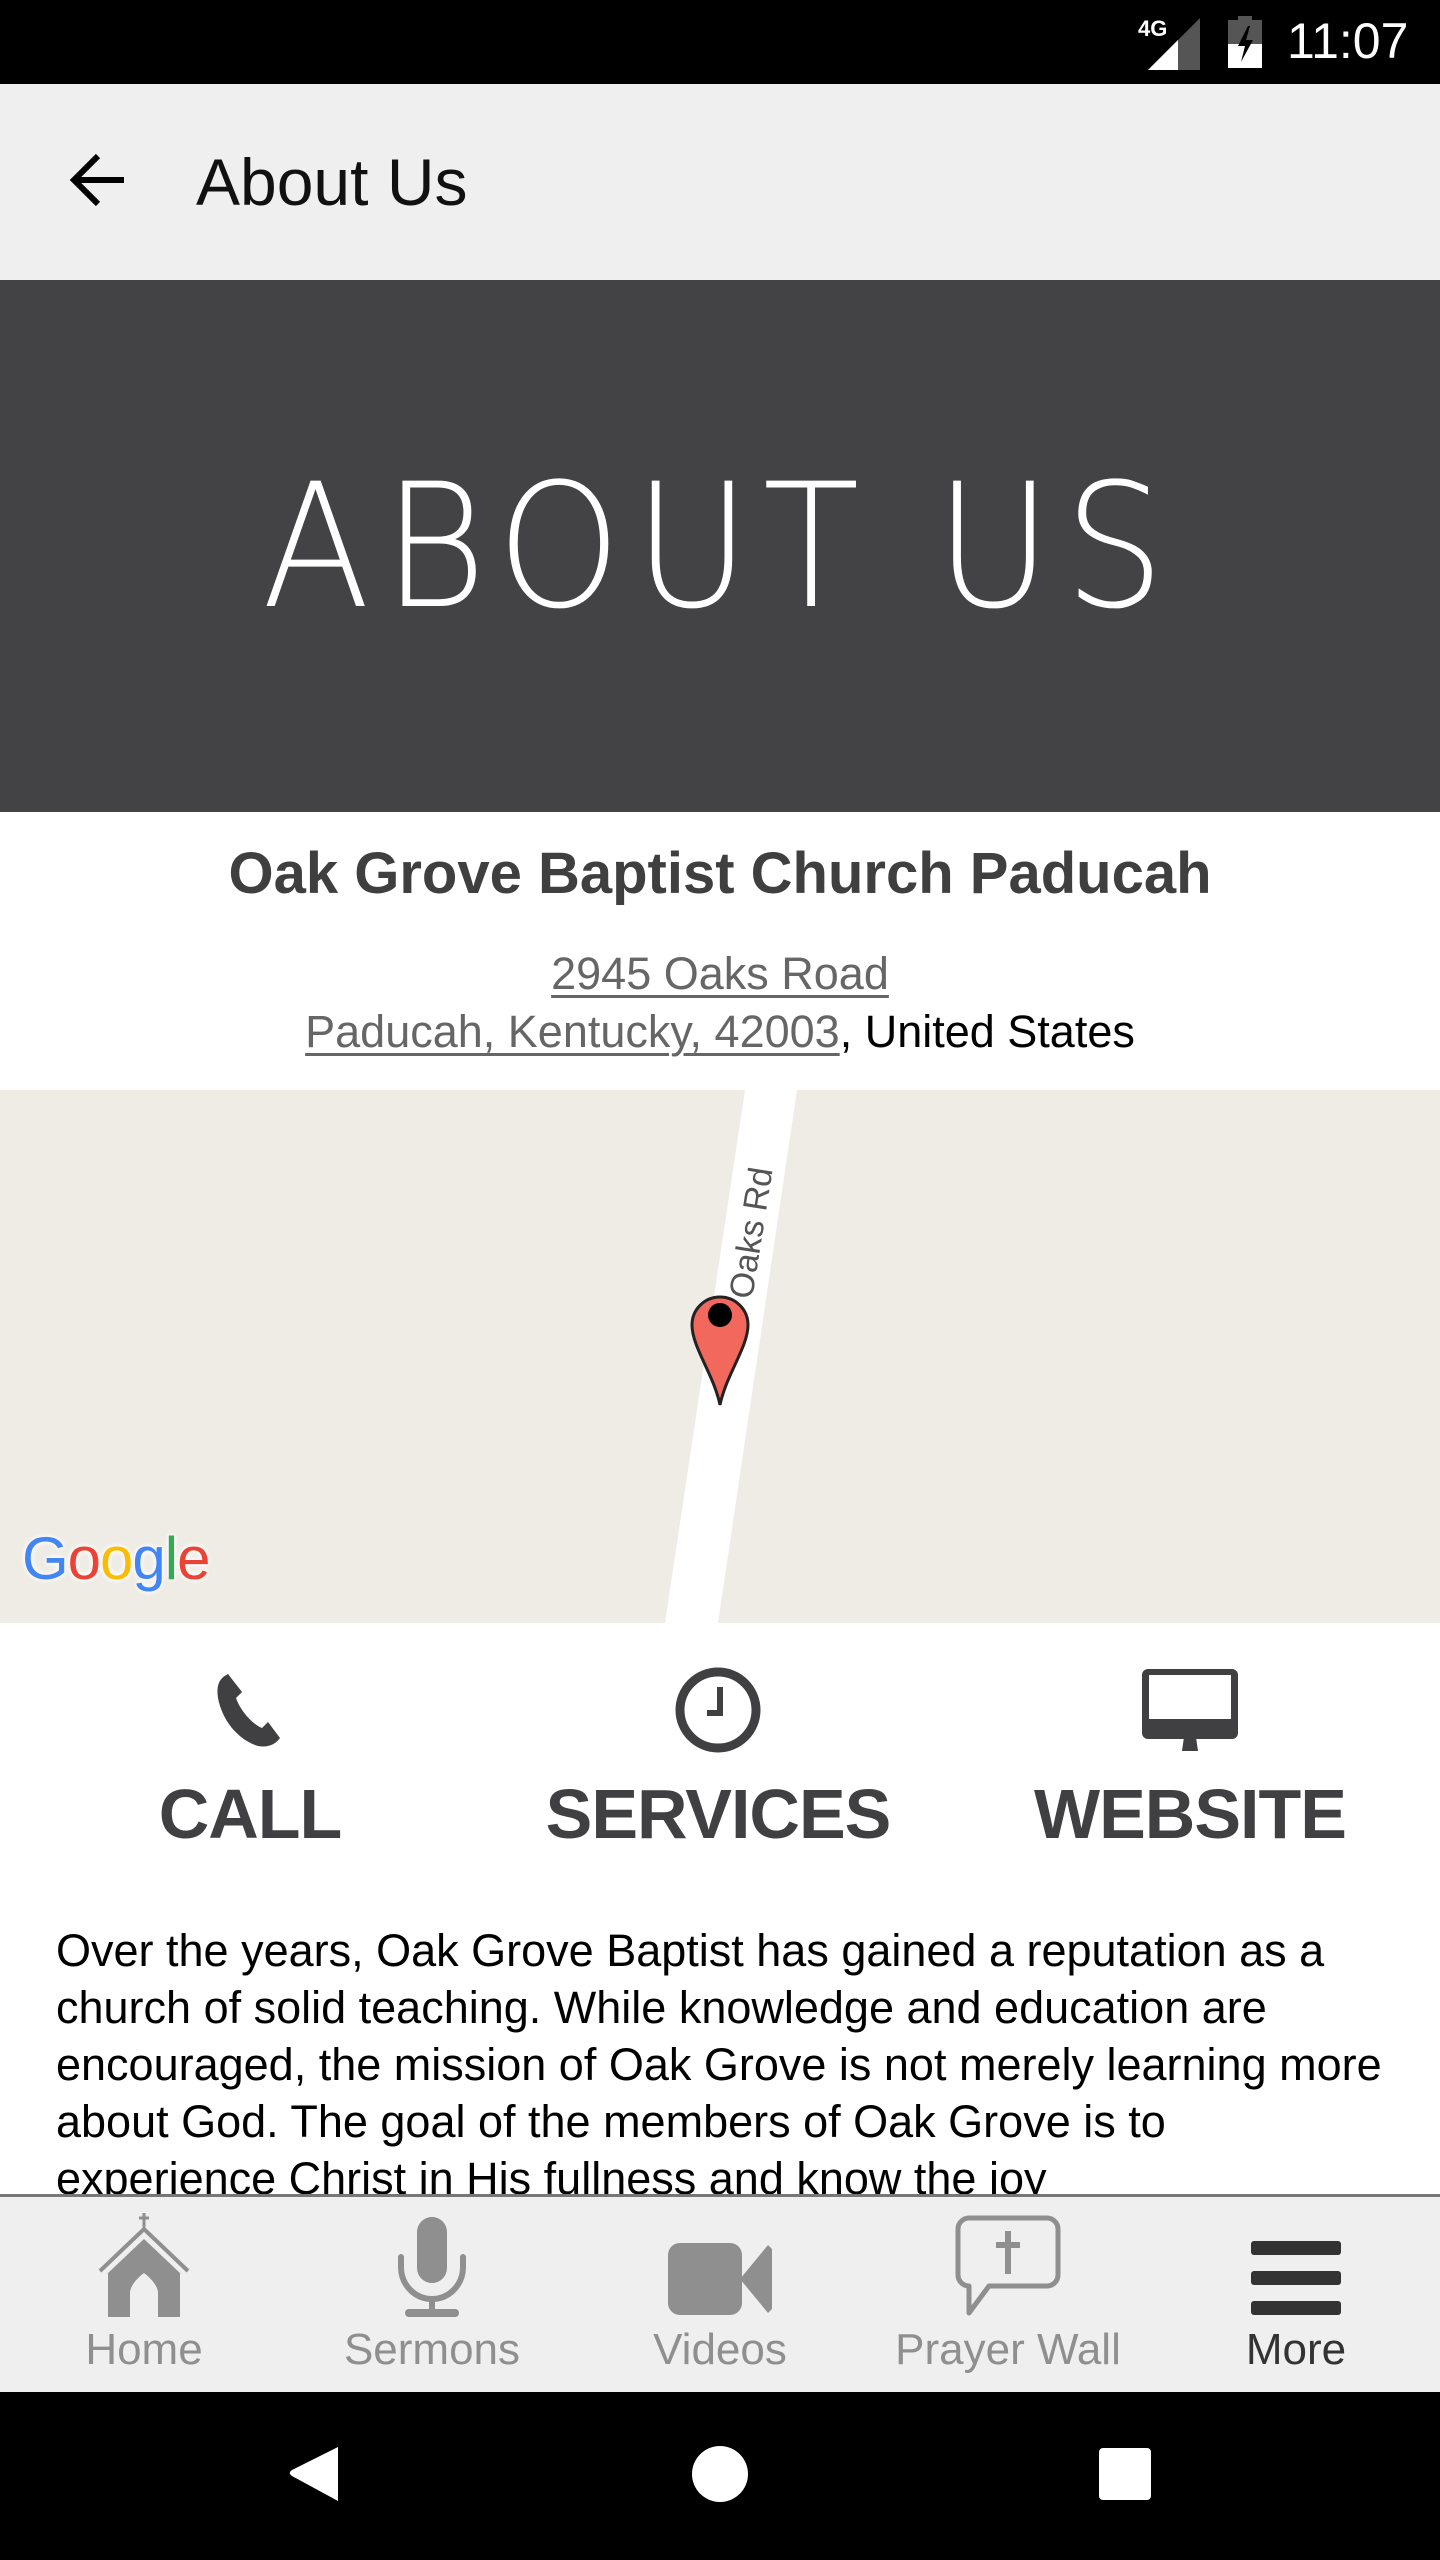 The height and width of the screenshot is (2560, 1440). What do you see at coordinates (1296, 2349) in the screenshot?
I see `tab-more-label: More` at bounding box center [1296, 2349].